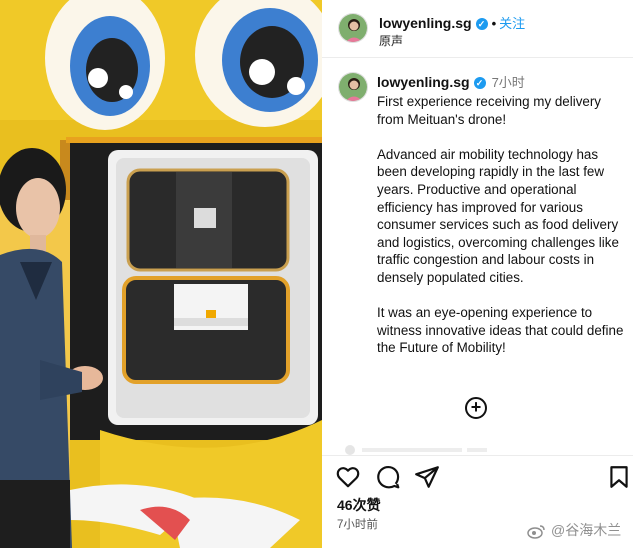 The height and width of the screenshot is (548, 633). I want to click on watermark-text: @谷海木兰, so click(586, 530).